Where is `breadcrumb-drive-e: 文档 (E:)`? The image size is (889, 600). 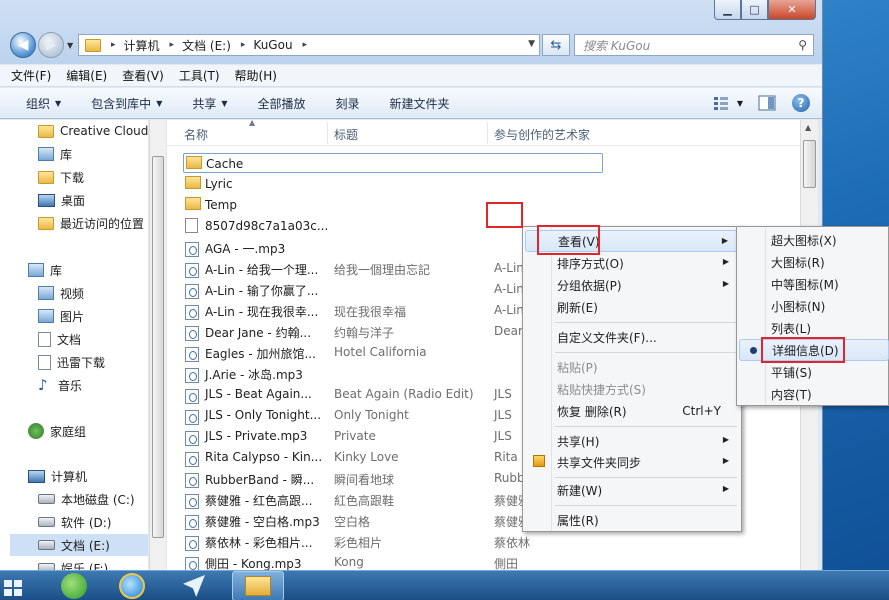 breadcrumb-drive-e: 文档 (E:) is located at coordinates (206, 45).